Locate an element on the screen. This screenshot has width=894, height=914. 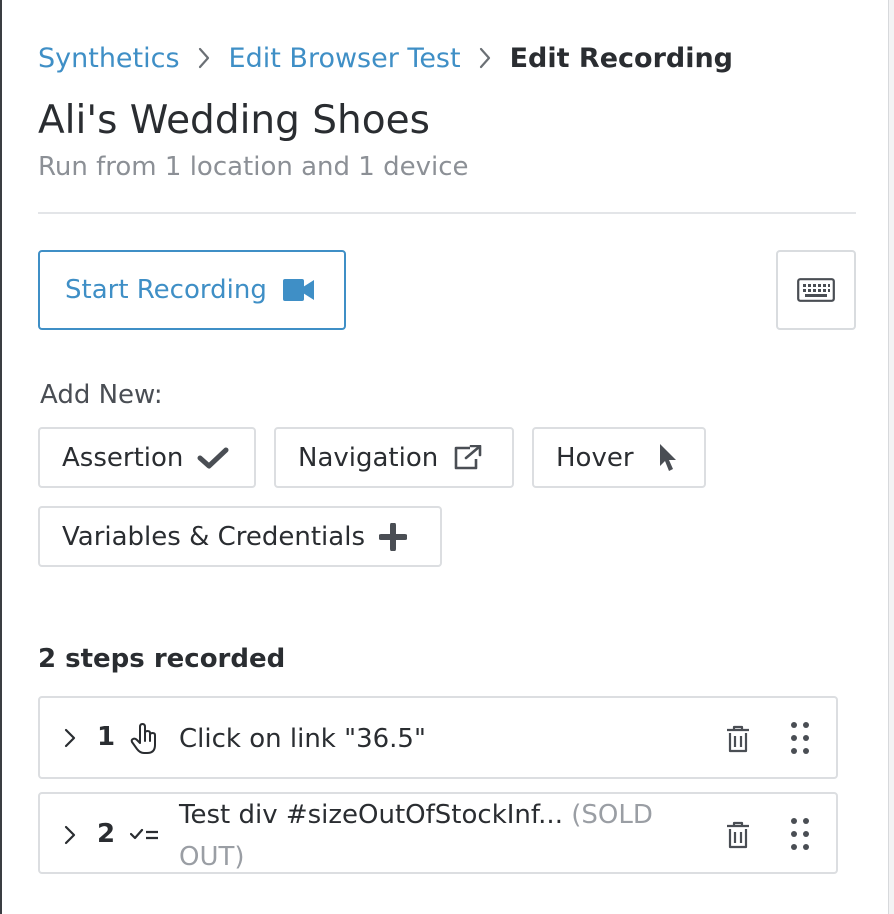
chip-label: Variables & Credentials is located at coordinates (213, 536).